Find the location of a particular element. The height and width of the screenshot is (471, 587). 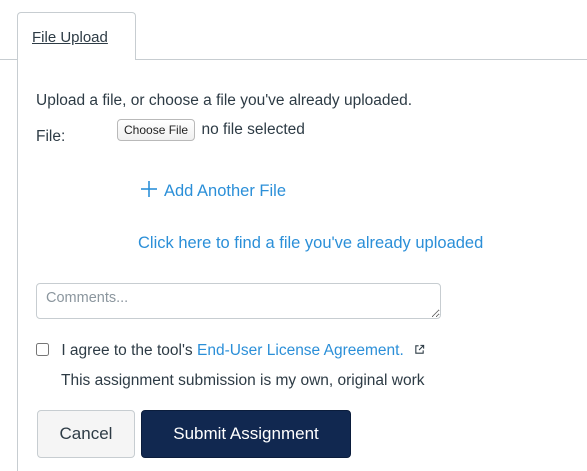

eula-checkbox is located at coordinates (42, 349).